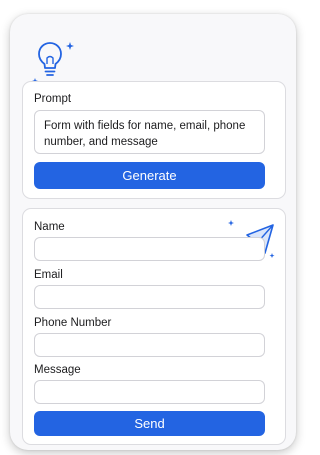 This screenshot has height=455, width=320. What do you see at coordinates (149, 392) in the screenshot?
I see `message-field` at bounding box center [149, 392].